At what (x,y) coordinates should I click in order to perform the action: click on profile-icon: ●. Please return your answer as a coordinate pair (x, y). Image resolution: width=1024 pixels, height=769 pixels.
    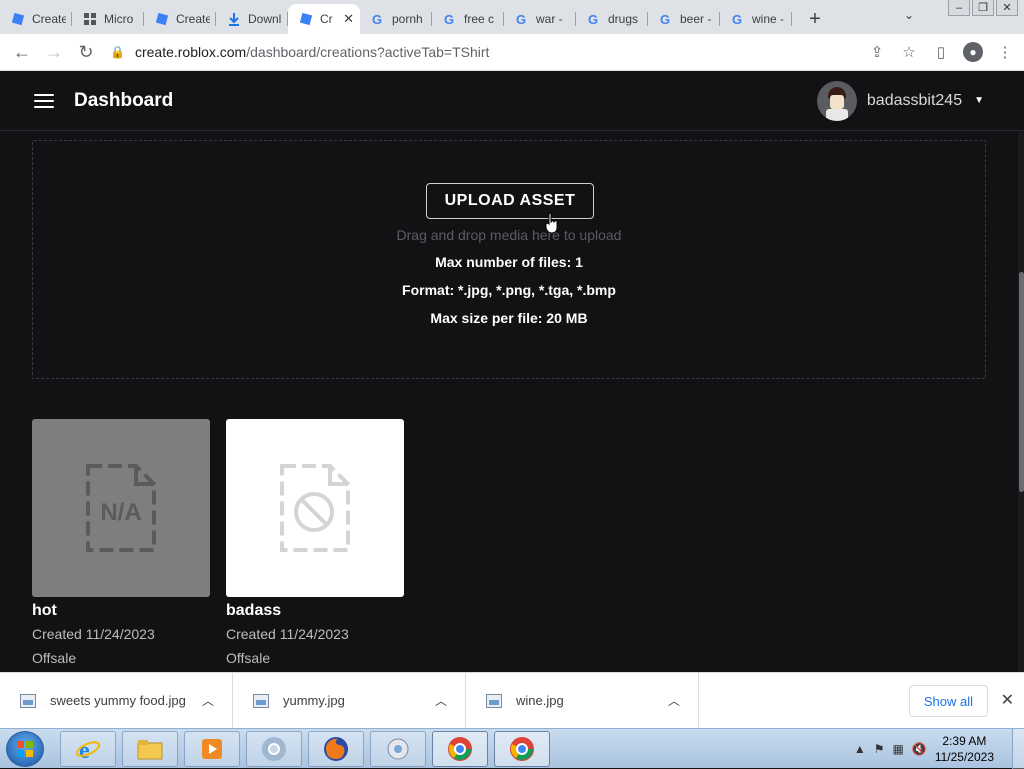
    Looking at the image, I should click on (973, 52).